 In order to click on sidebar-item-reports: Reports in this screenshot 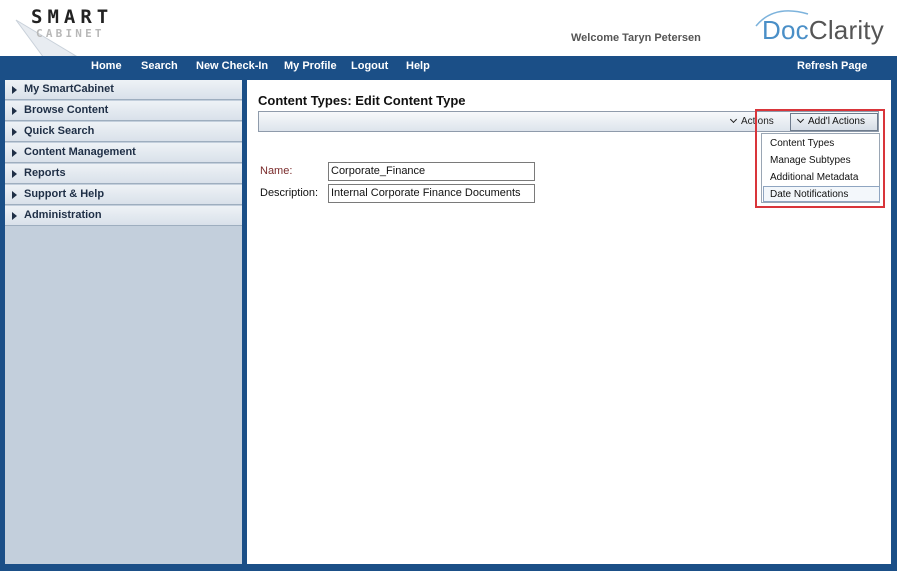, I will do `click(123, 174)`.